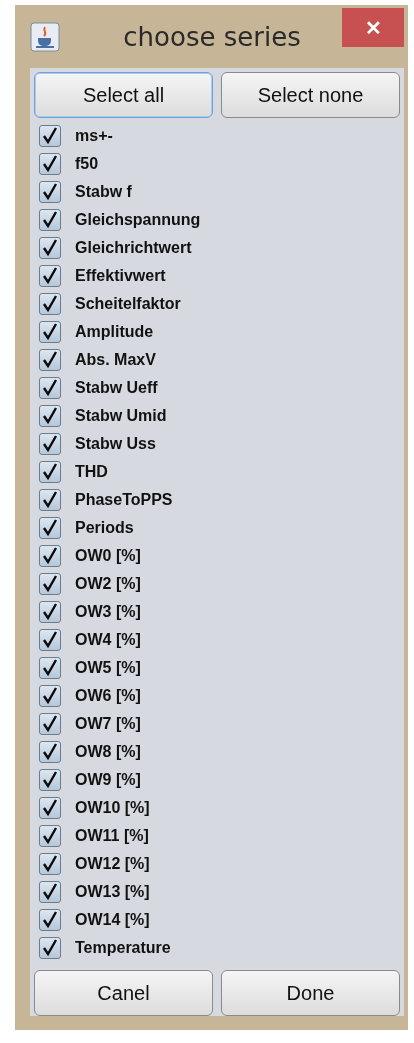  Describe the element at coordinates (112, 836) in the screenshot. I see `series-label: OW11 [%]` at that location.